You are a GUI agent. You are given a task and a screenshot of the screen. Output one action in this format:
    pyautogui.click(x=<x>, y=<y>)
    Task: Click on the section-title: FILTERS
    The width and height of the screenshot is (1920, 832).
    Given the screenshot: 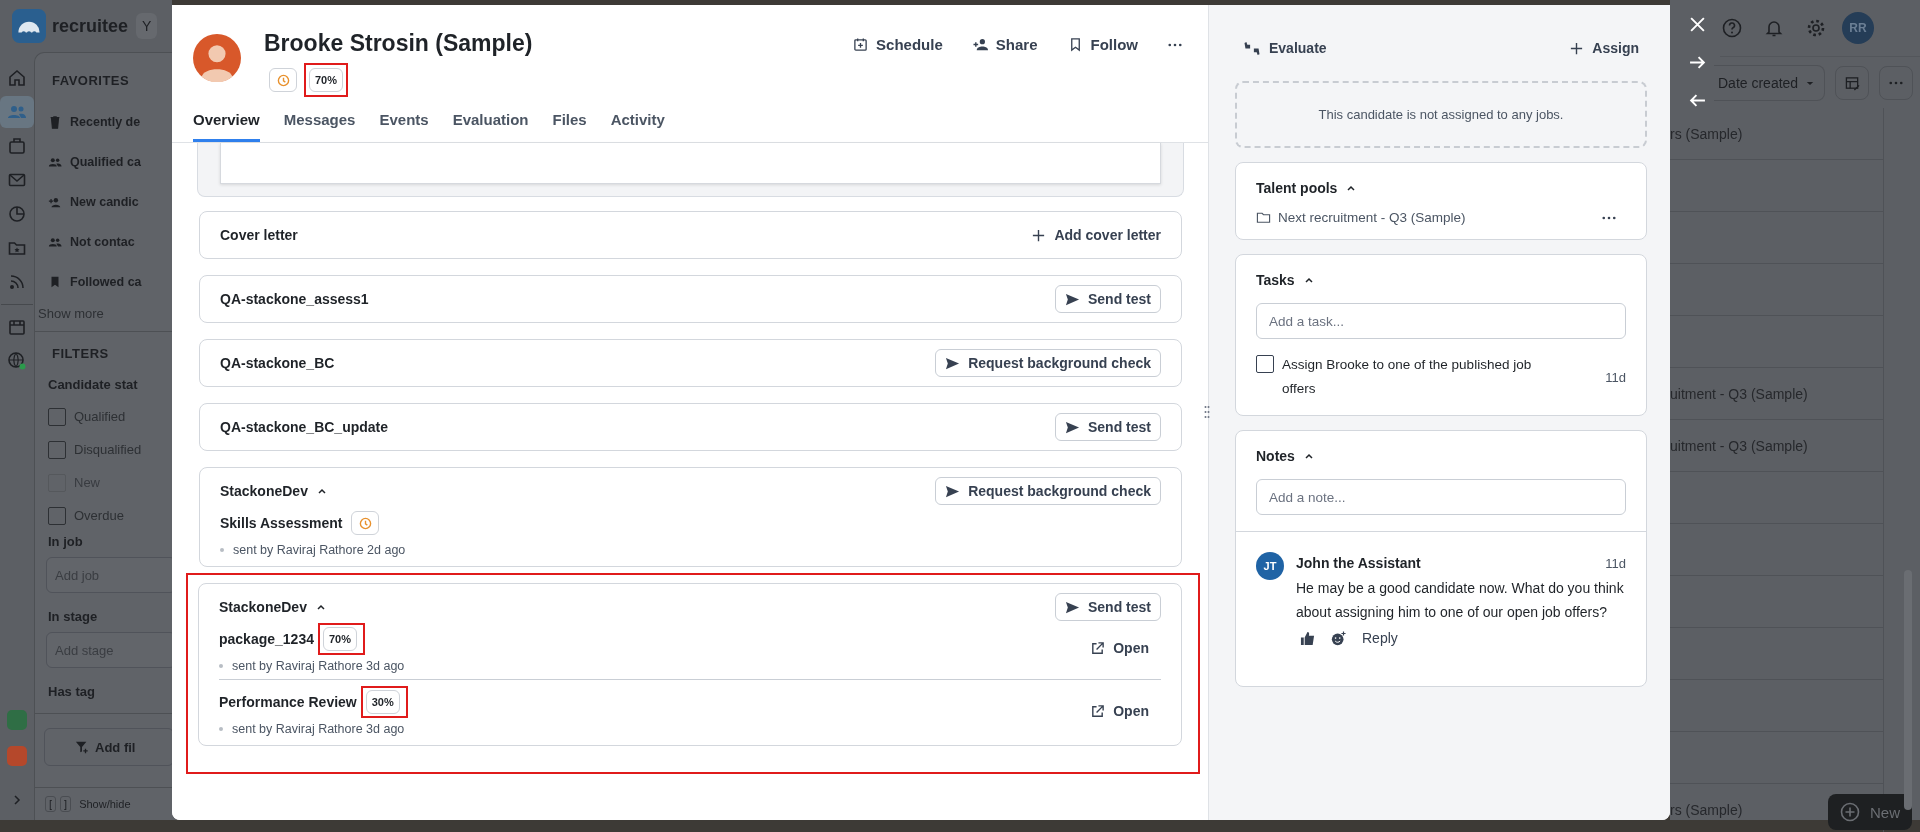 What is the action you would take?
    pyautogui.click(x=81, y=353)
    